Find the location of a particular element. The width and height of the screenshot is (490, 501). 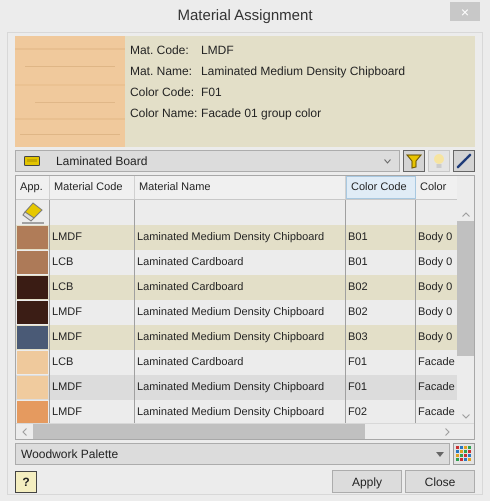

table-row: LMDF Laminated Medium Density Chipboard B01 Body 0 is located at coordinates (236, 237).